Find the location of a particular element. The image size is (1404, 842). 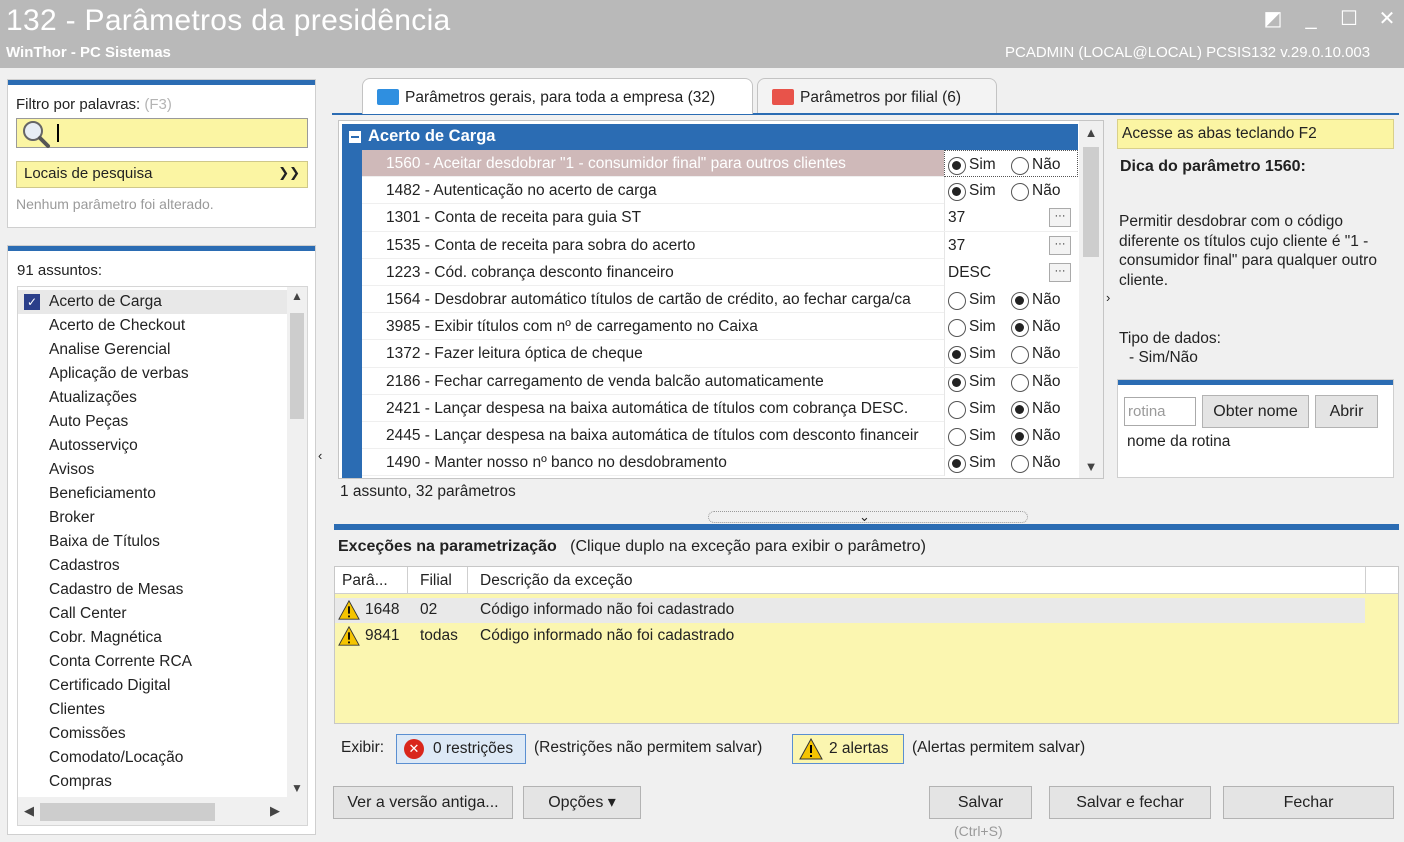

subject-item: Autosserviço is located at coordinates (153, 446).